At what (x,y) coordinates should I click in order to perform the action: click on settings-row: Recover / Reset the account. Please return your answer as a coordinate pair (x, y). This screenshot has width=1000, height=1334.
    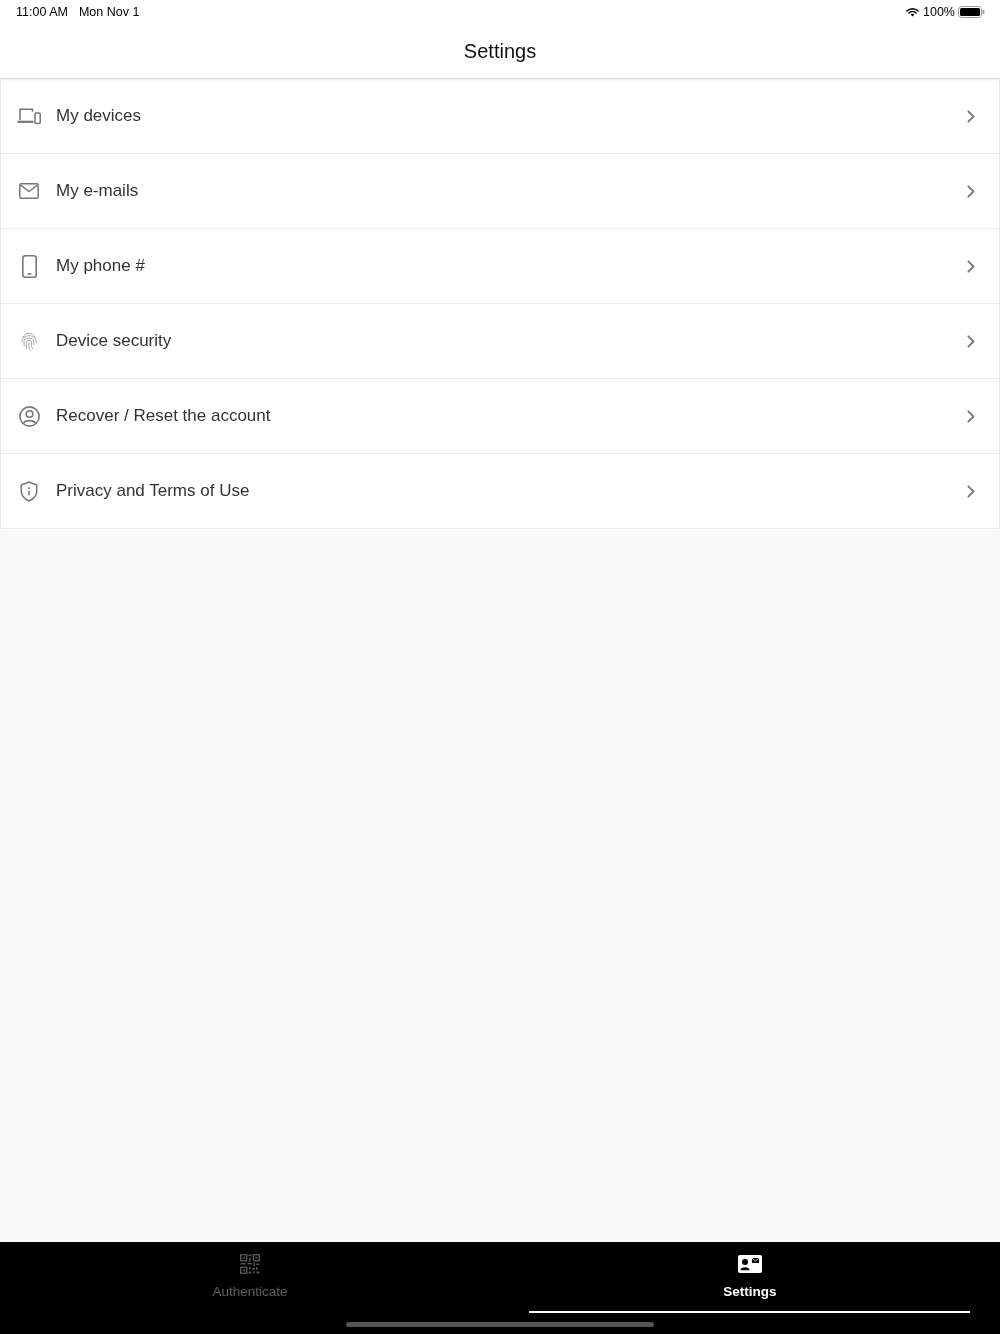
    Looking at the image, I should click on (500, 416).